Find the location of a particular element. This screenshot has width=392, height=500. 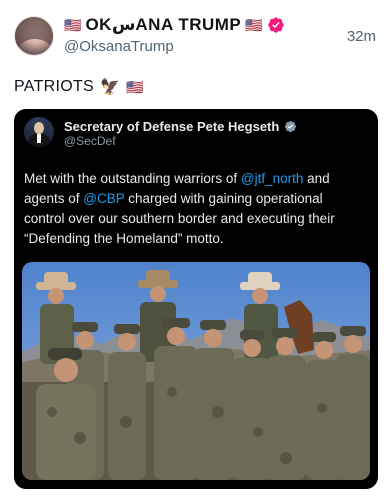

post-text: PATRIOTS 🦅 🇺🇸 is located at coordinates (79, 87).